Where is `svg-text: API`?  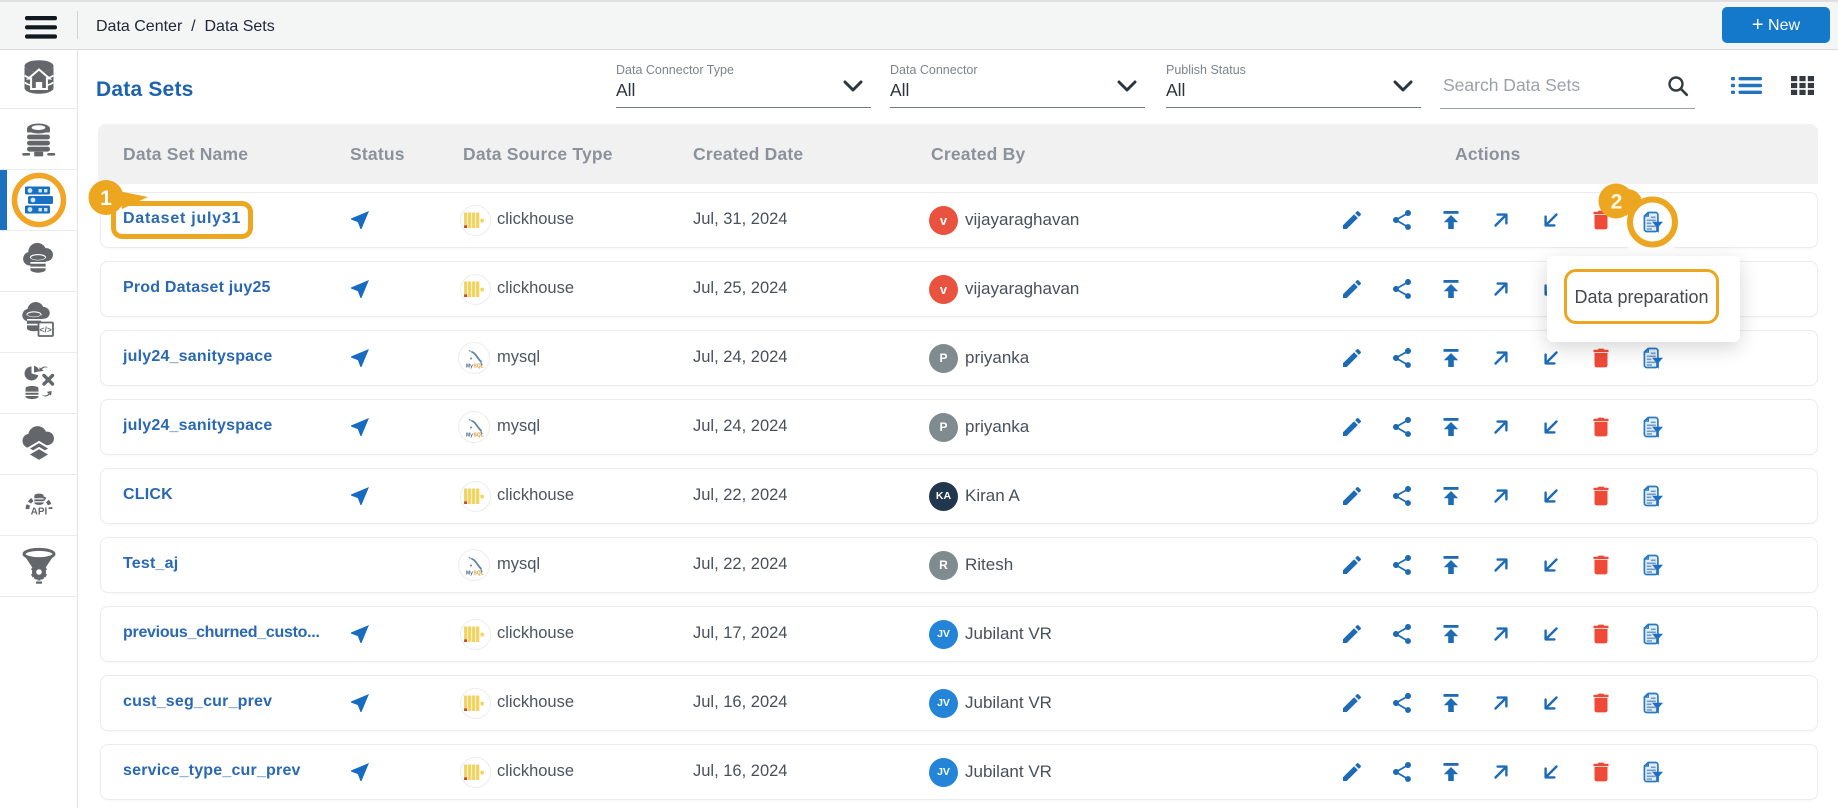
svg-text: API is located at coordinates (39, 512).